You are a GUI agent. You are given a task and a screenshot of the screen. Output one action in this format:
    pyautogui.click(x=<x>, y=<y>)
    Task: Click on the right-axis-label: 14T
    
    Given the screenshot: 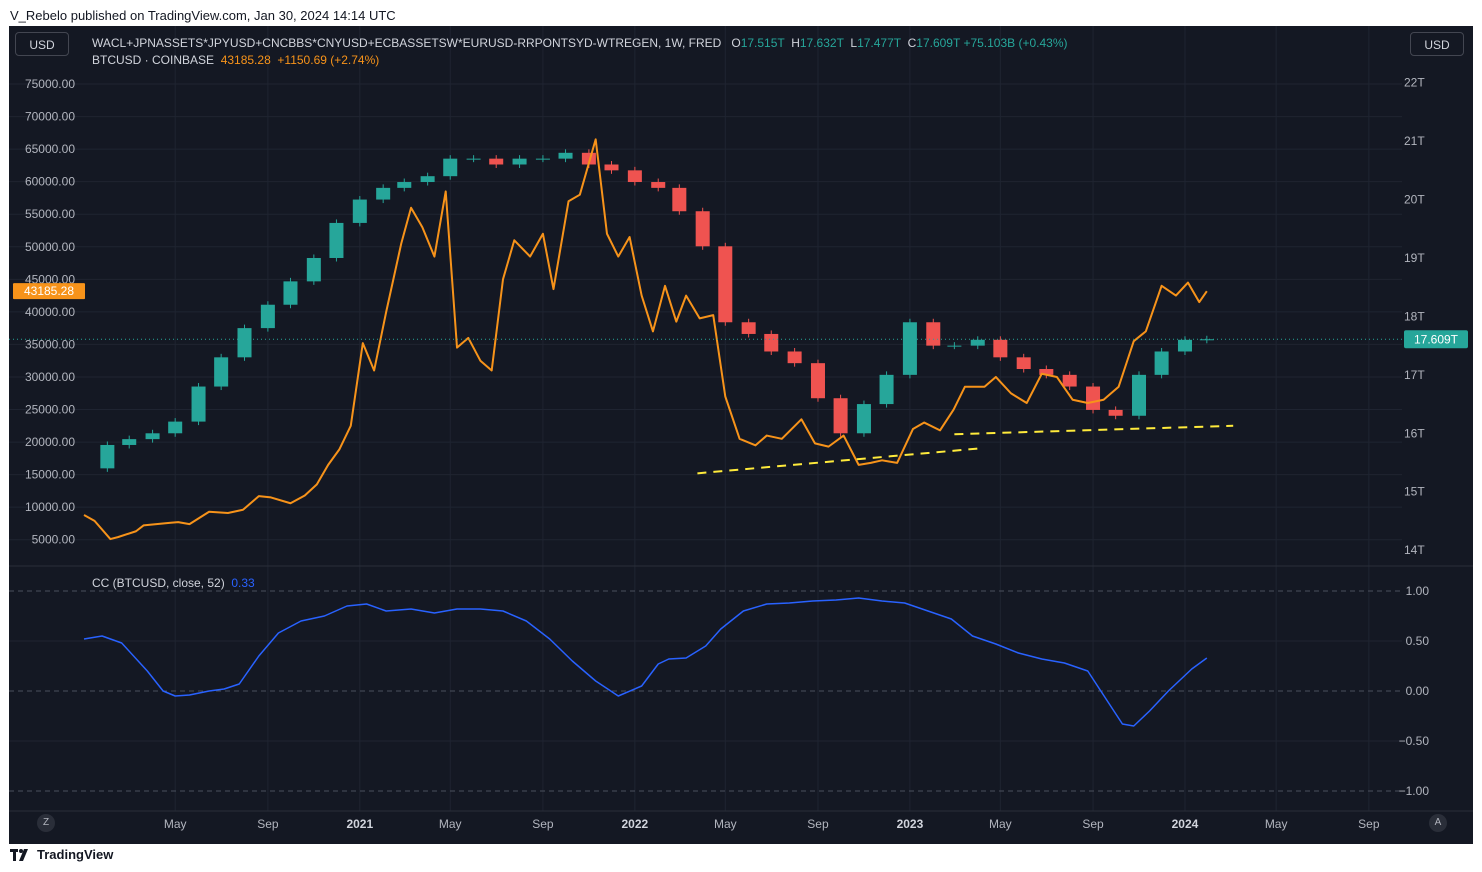 What is the action you would take?
    pyautogui.click(x=1414, y=550)
    